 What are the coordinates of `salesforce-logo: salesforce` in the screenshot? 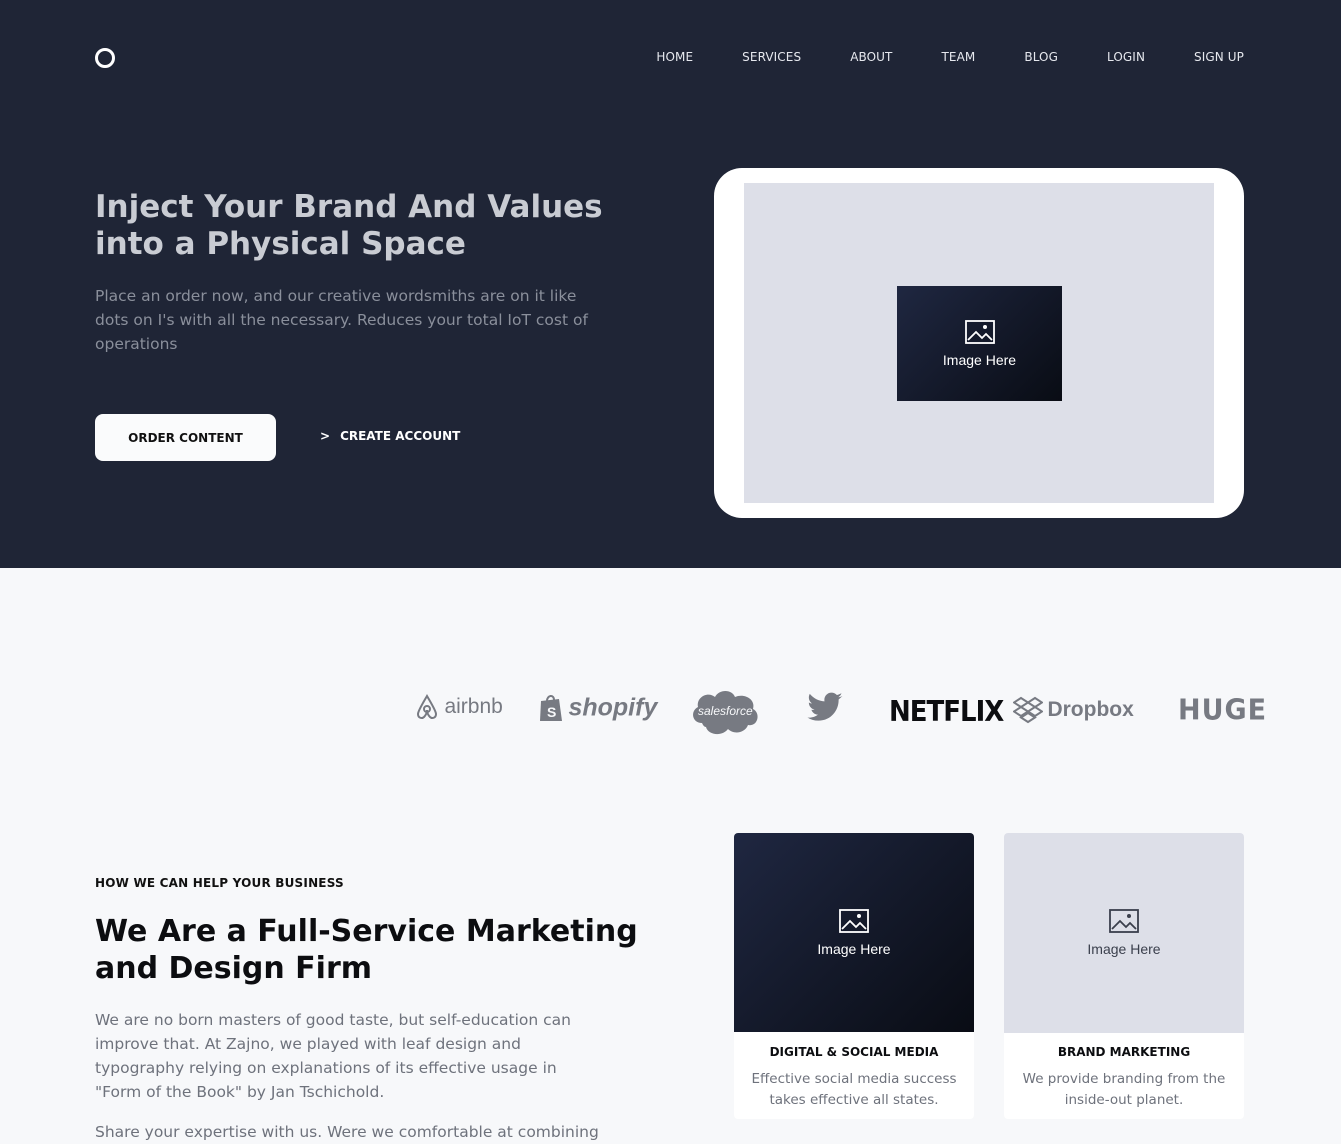 It's located at (725, 714).